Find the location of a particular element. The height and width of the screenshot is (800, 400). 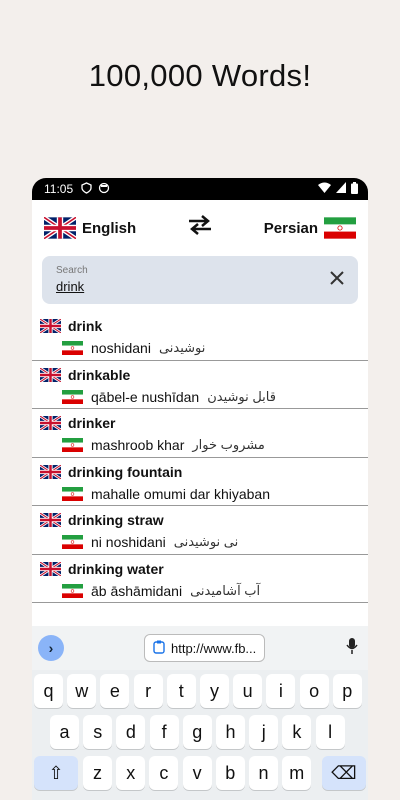

key-y: y is located at coordinates (214, 691).